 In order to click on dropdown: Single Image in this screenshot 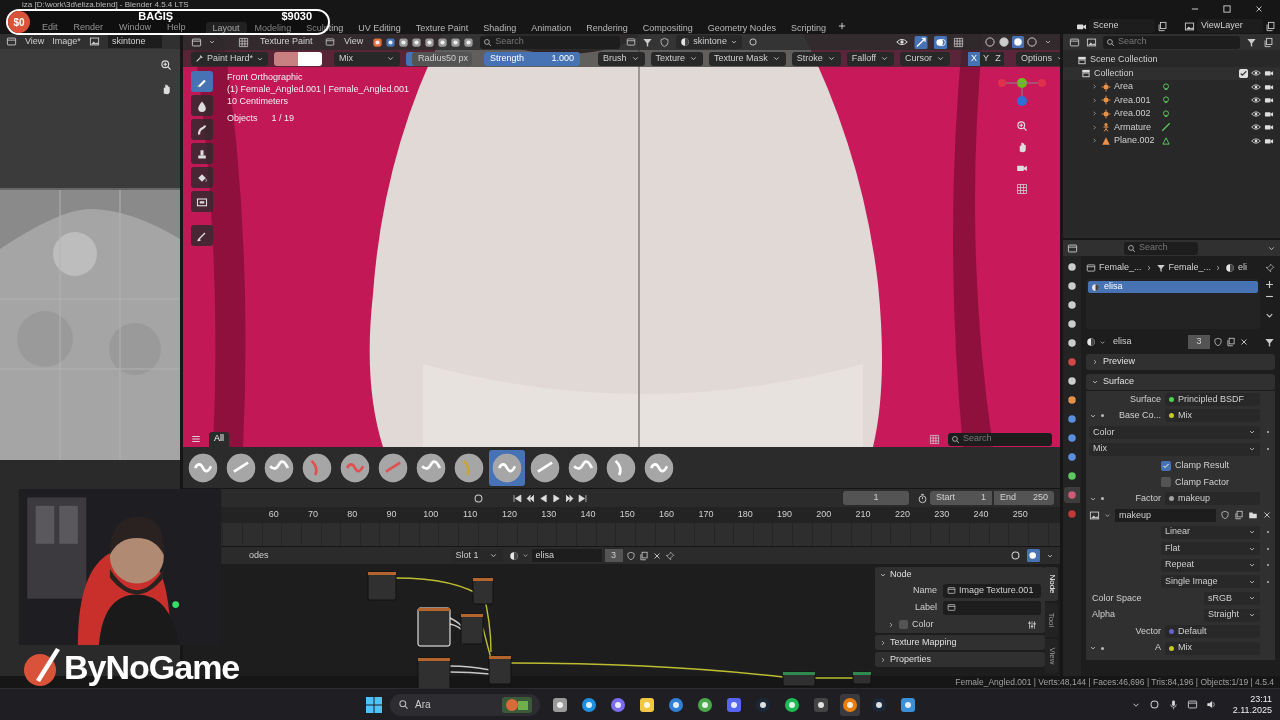, I will do `click(1210, 582)`.